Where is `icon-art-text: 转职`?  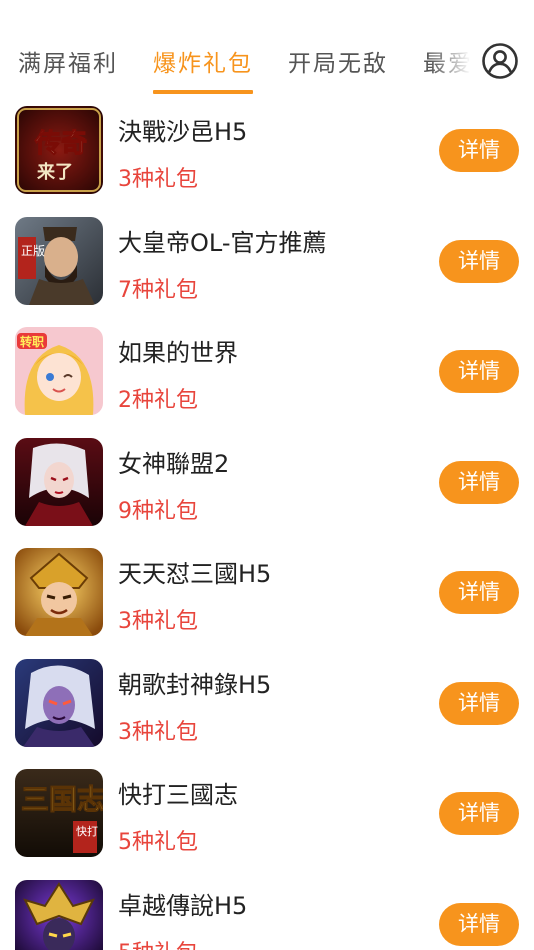 icon-art-text: 转职 is located at coordinates (32, 341).